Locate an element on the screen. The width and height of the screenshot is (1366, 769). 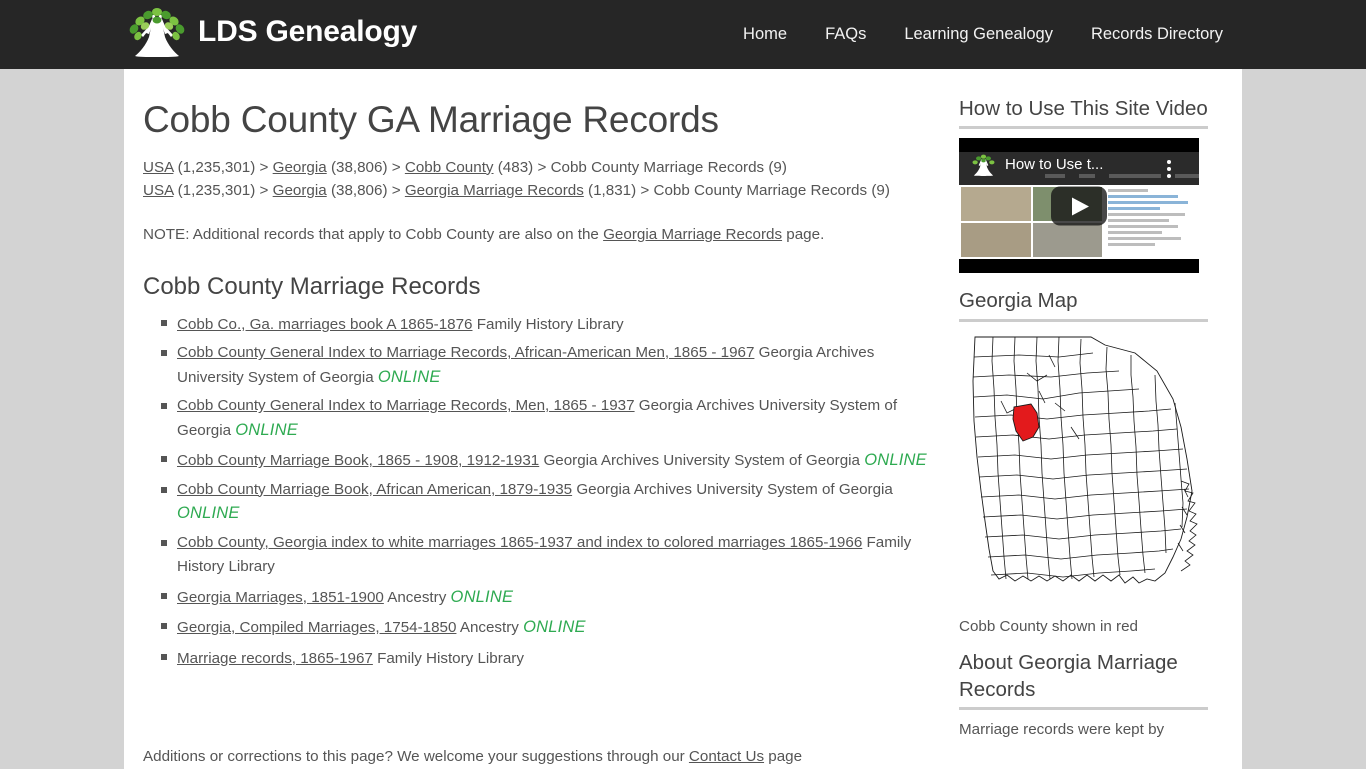
breadcrumb-count-usa: (1,235,301) is located at coordinates (216, 167).